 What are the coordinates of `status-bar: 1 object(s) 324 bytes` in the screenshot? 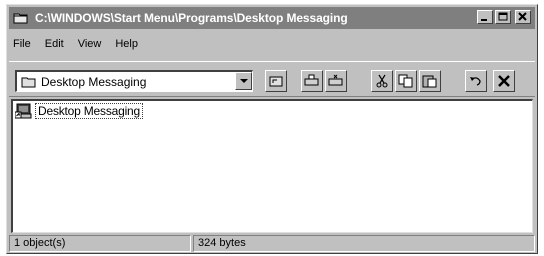 It's located at (272, 244).